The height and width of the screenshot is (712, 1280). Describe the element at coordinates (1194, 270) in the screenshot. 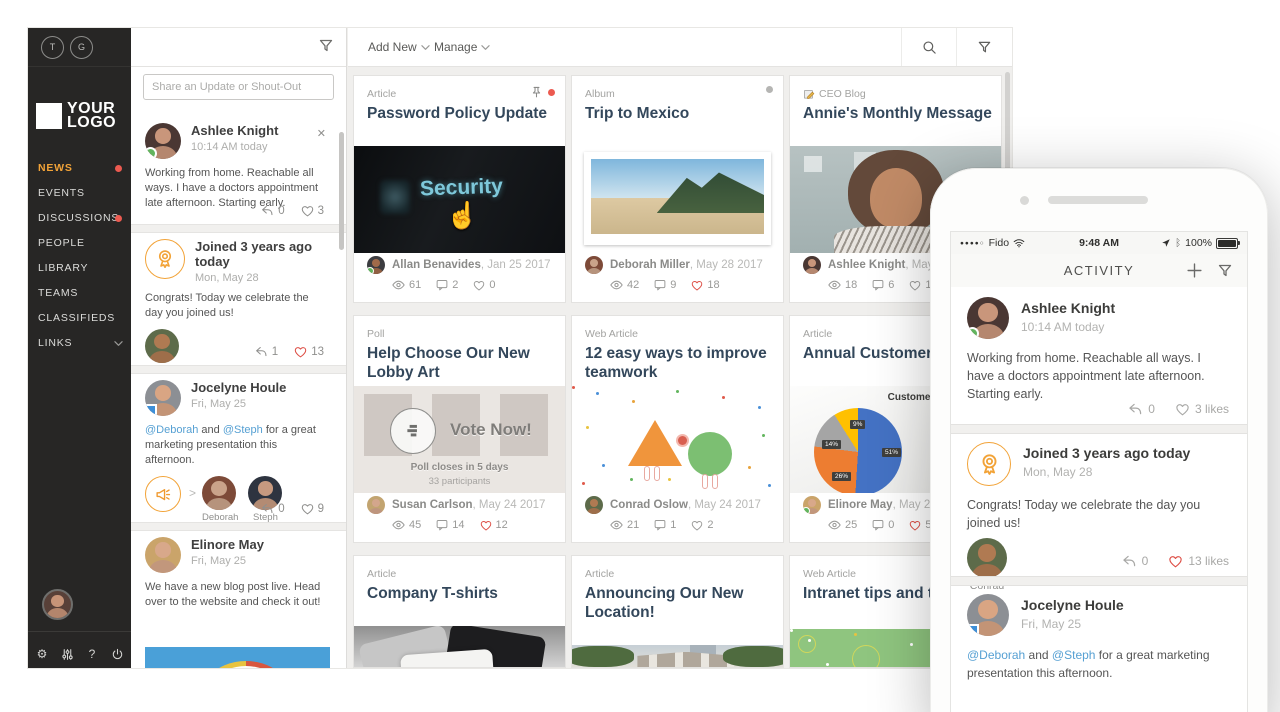

I see `add-plus-icon` at that location.